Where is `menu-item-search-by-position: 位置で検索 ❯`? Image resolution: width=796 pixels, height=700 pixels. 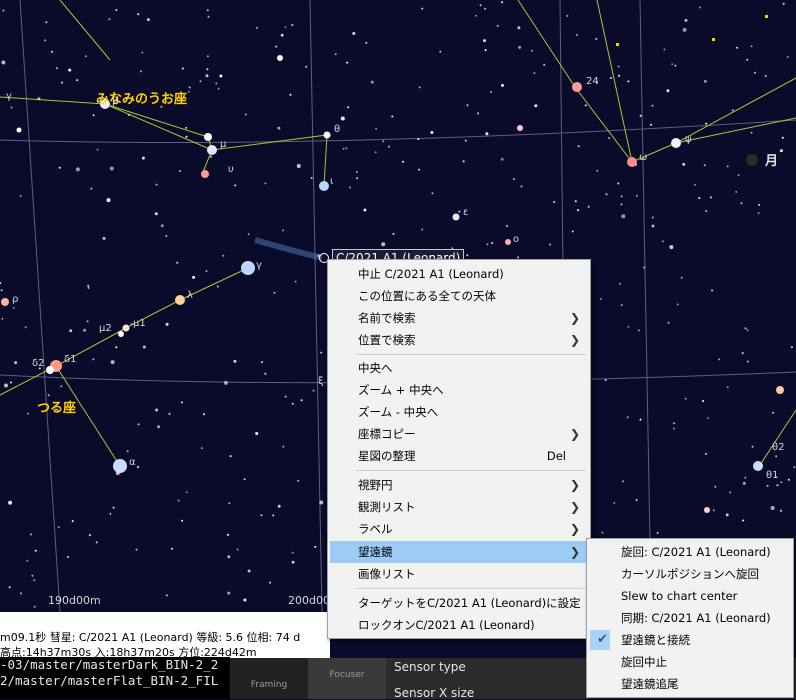
menu-item-search-by-position: 位置で検索 ❯ is located at coordinates (459, 340).